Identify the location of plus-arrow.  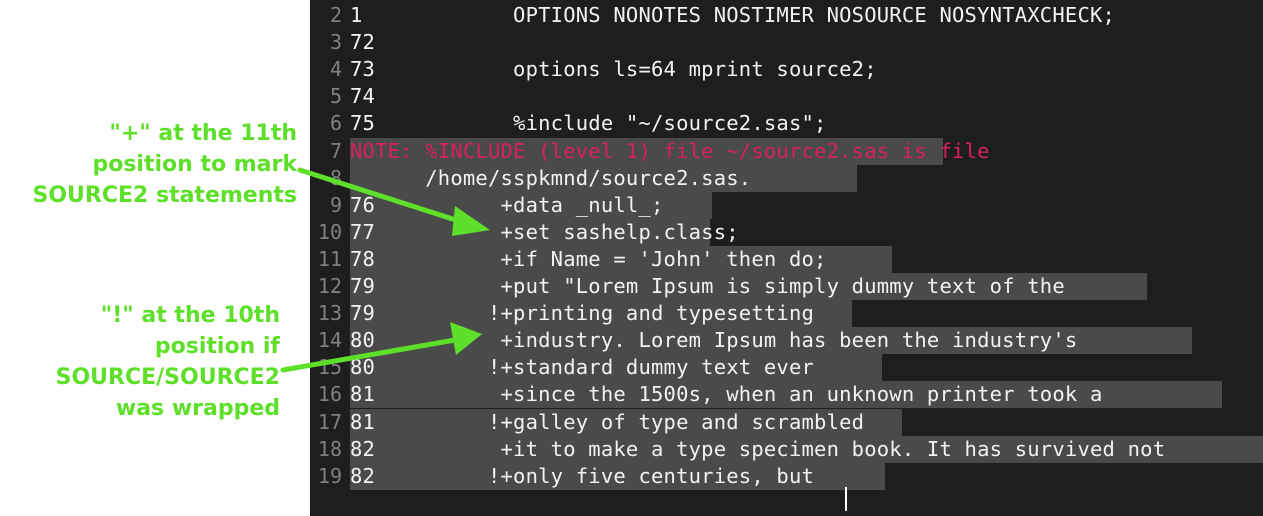
(393, 201).